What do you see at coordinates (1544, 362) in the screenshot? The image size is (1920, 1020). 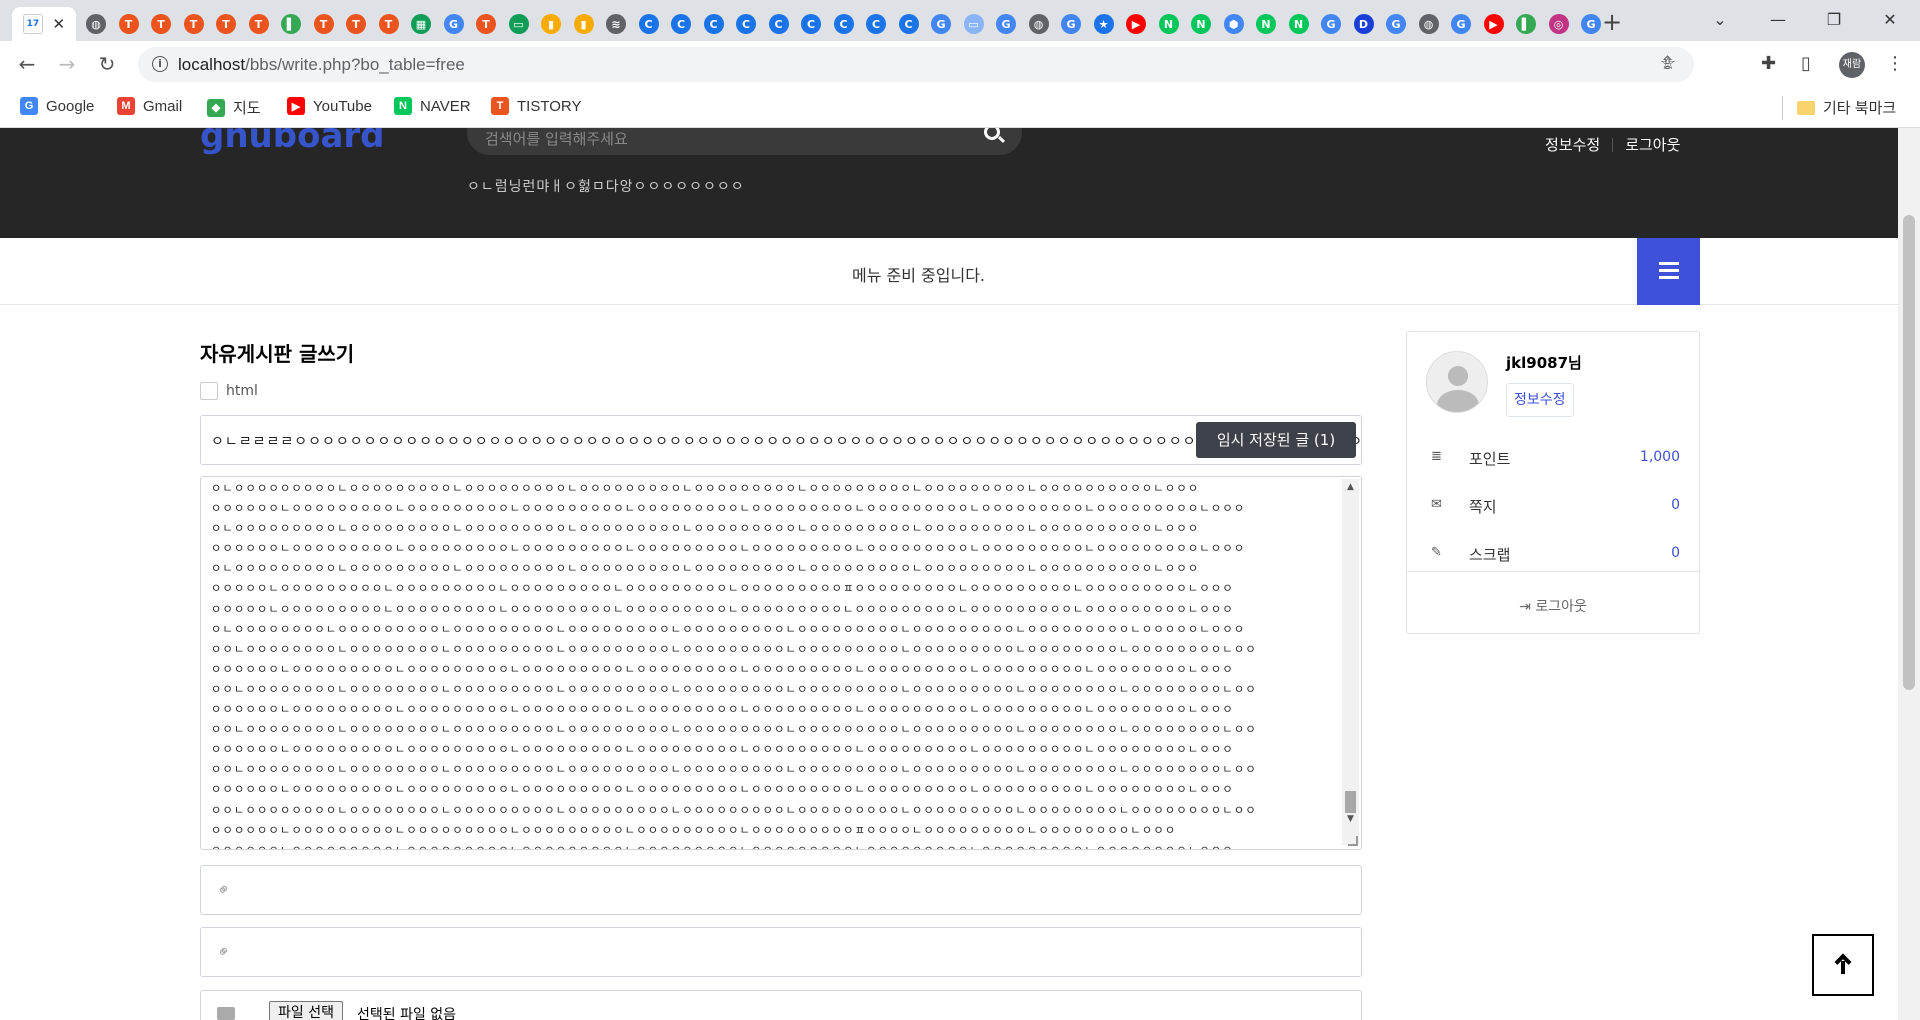 I see `member-nickname: jkl9087님` at bounding box center [1544, 362].